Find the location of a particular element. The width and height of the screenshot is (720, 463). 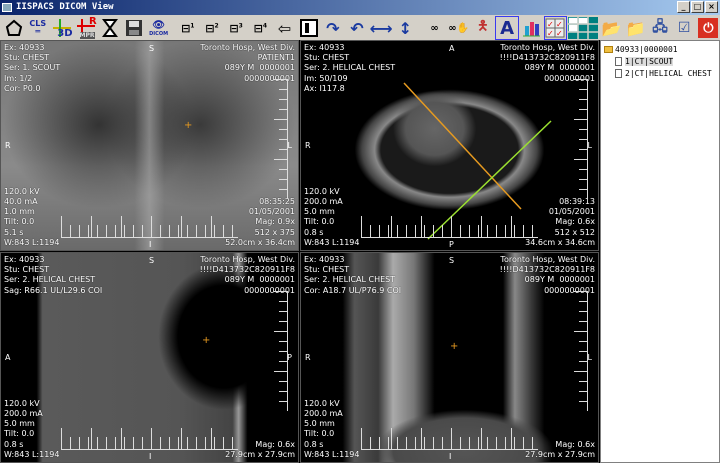

title-bar: IISPACS DICOM View _ □ × is located at coordinates (360, 7).